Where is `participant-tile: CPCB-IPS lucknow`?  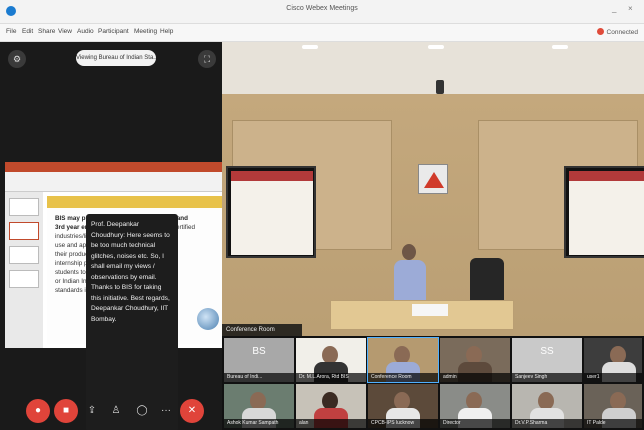
participant-tile: CPCB-IPS lucknow is located at coordinates (403, 406).